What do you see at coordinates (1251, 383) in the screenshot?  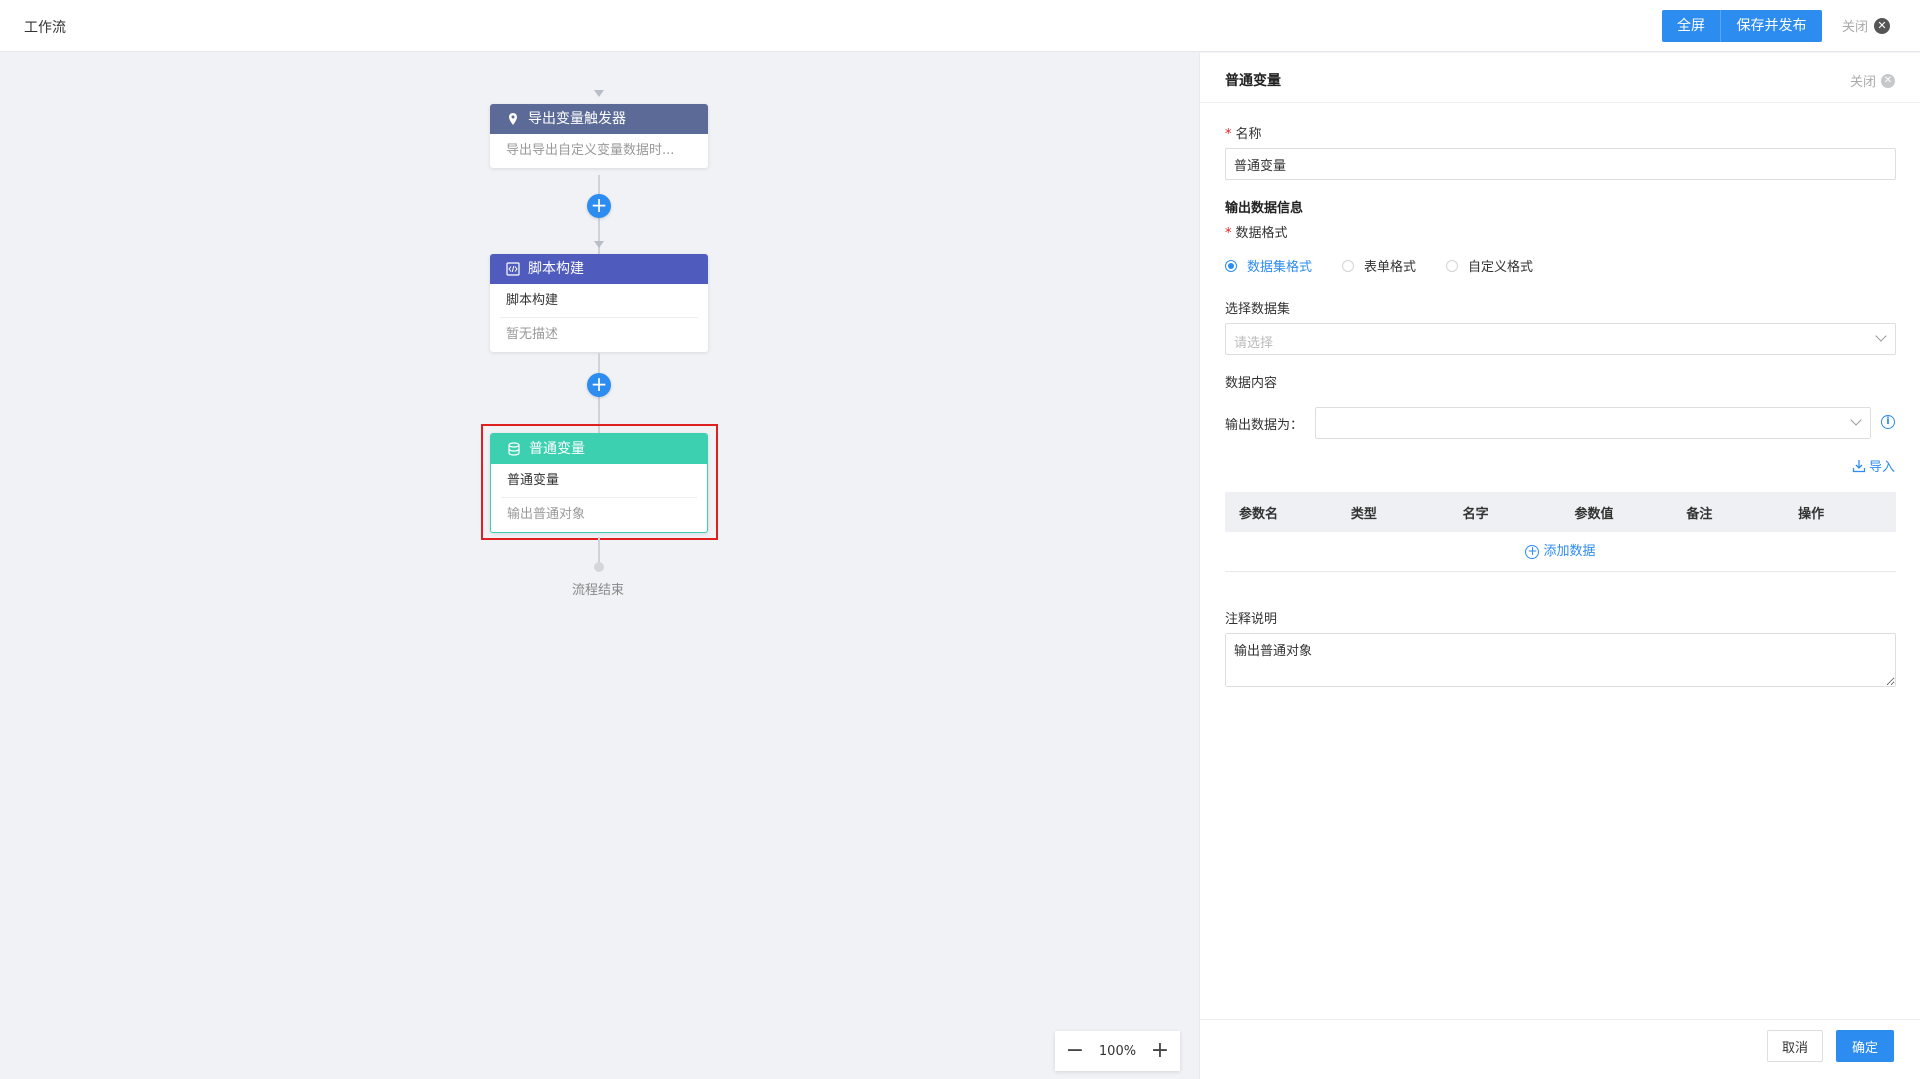 I see `content-label: 数据内容` at bounding box center [1251, 383].